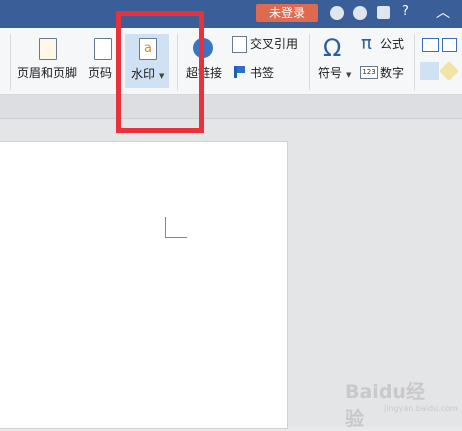 The width and height of the screenshot is (462, 431). What do you see at coordinates (421, 408) in the screenshot?
I see `baidu-watermark-url: jingyan.baidu.com` at bounding box center [421, 408].